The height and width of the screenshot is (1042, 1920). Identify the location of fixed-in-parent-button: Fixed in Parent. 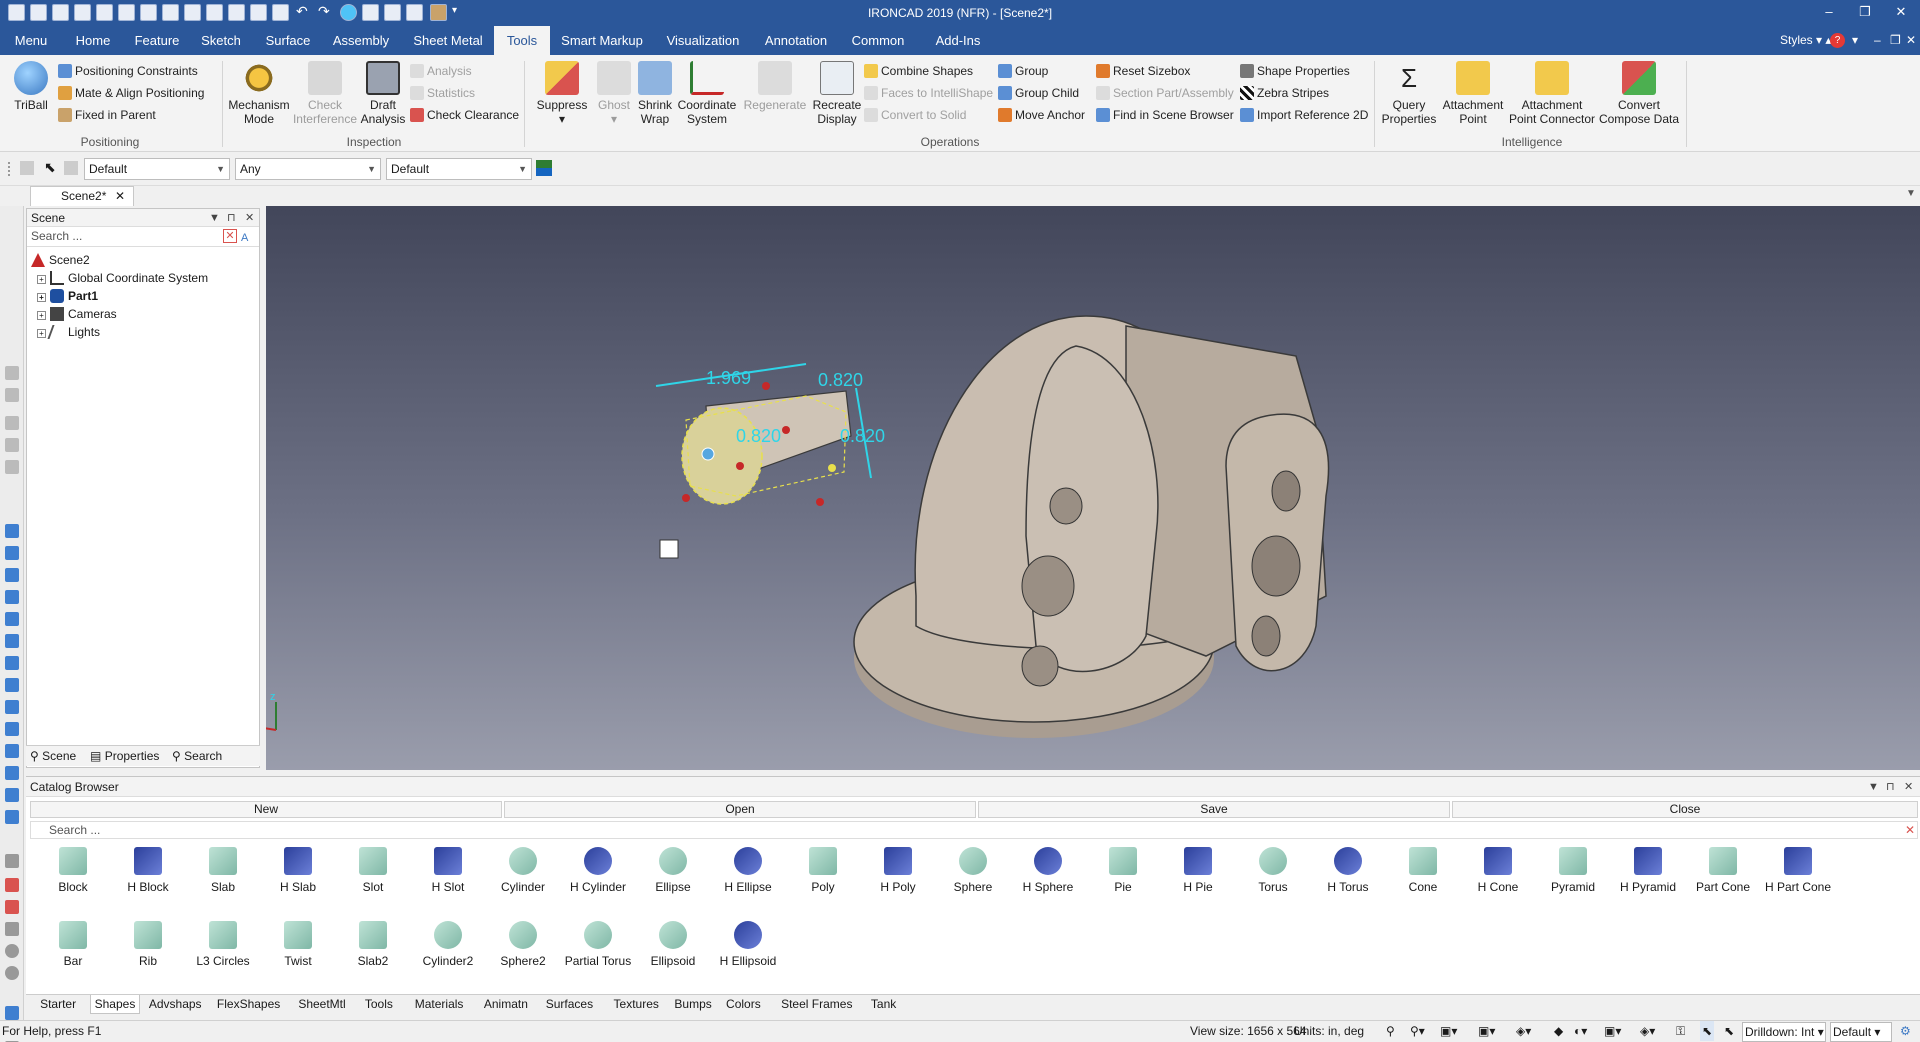
(107, 115).